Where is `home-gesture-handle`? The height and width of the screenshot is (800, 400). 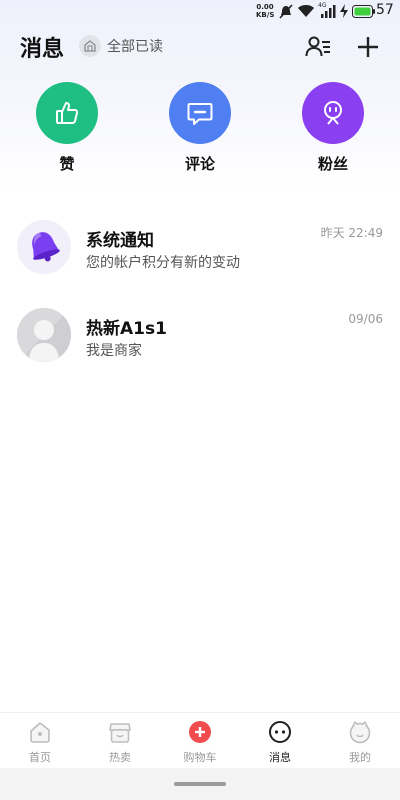 home-gesture-handle is located at coordinates (200, 784).